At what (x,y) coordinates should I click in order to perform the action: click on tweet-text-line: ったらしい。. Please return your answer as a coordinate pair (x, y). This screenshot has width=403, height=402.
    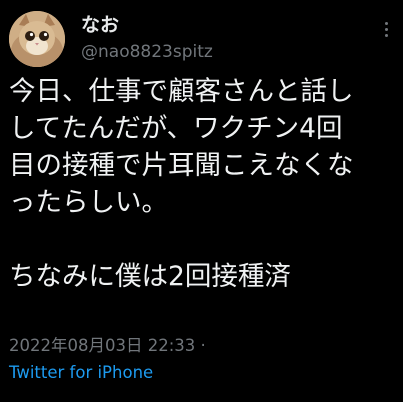
    Looking at the image, I should click on (88, 202).